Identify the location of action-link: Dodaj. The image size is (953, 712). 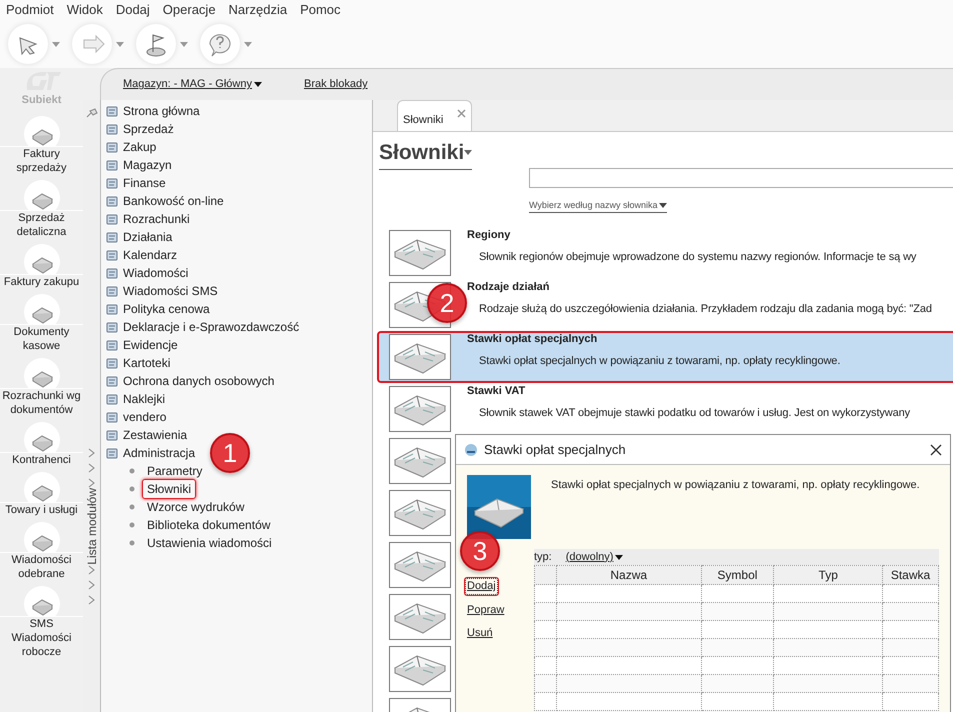
(481, 586).